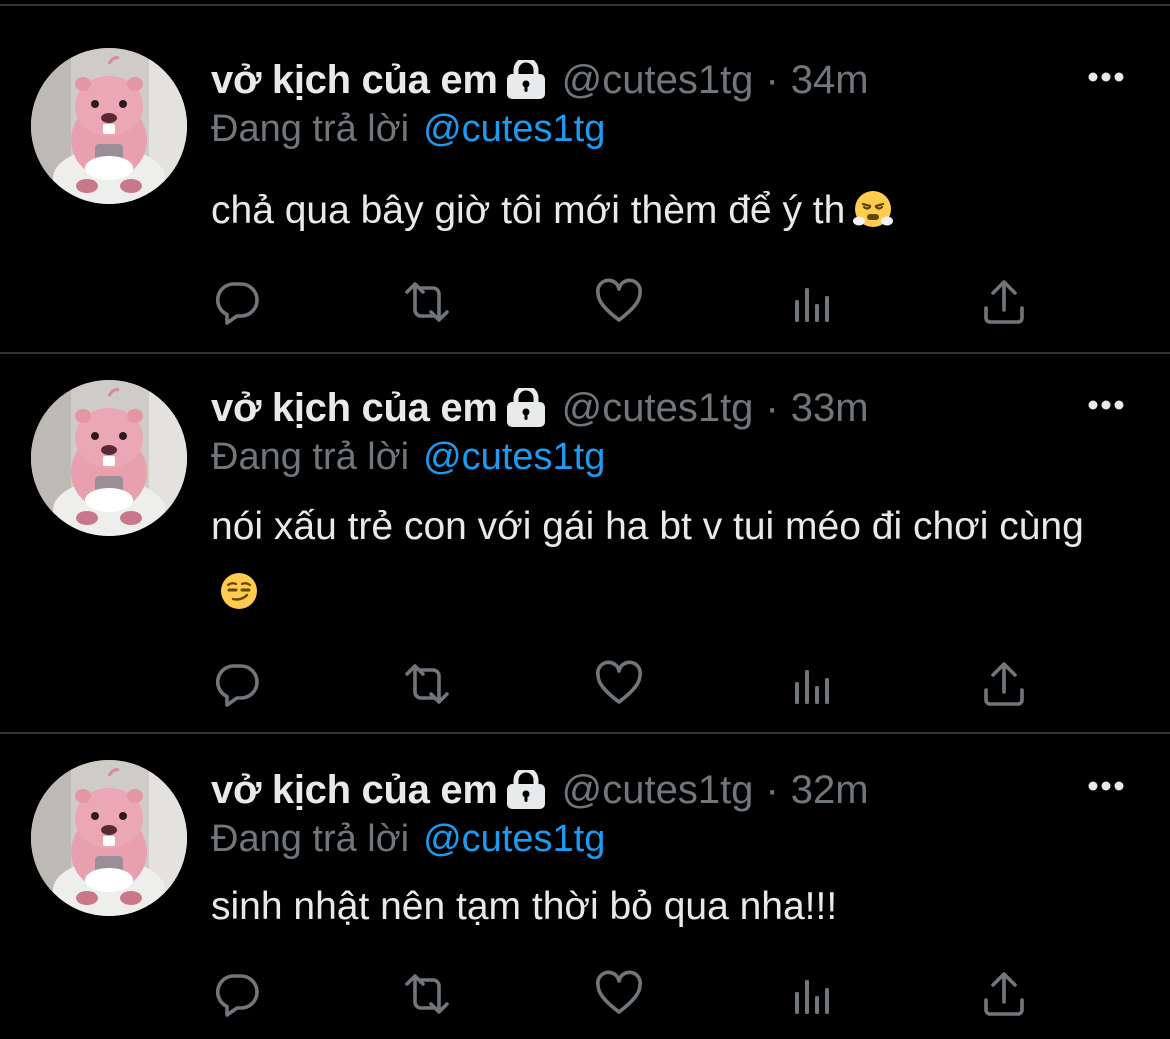 This screenshot has width=1170, height=1039. What do you see at coordinates (830, 80) in the screenshot?
I see `timestamp: 34m` at bounding box center [830, 80].